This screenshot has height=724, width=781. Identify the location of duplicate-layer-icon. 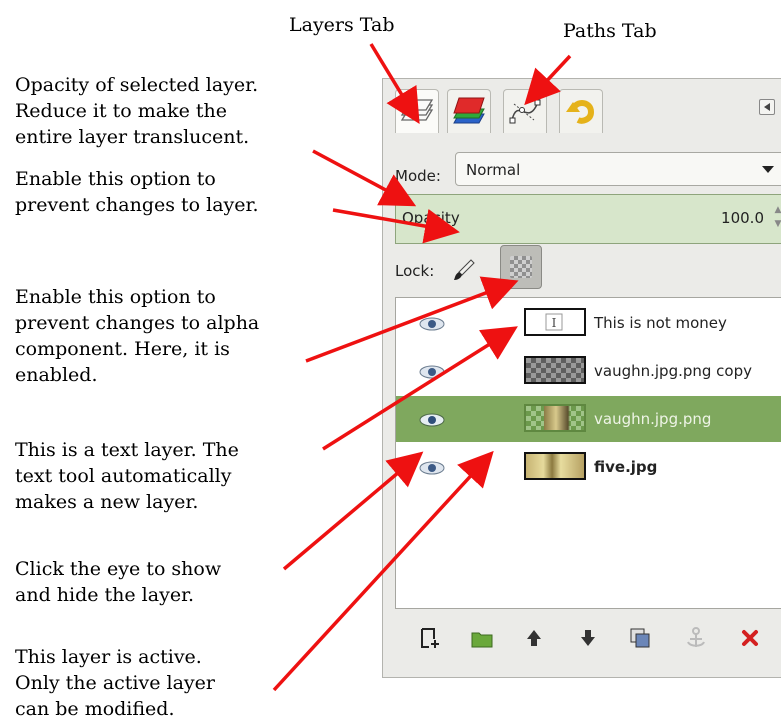
(640, 638).